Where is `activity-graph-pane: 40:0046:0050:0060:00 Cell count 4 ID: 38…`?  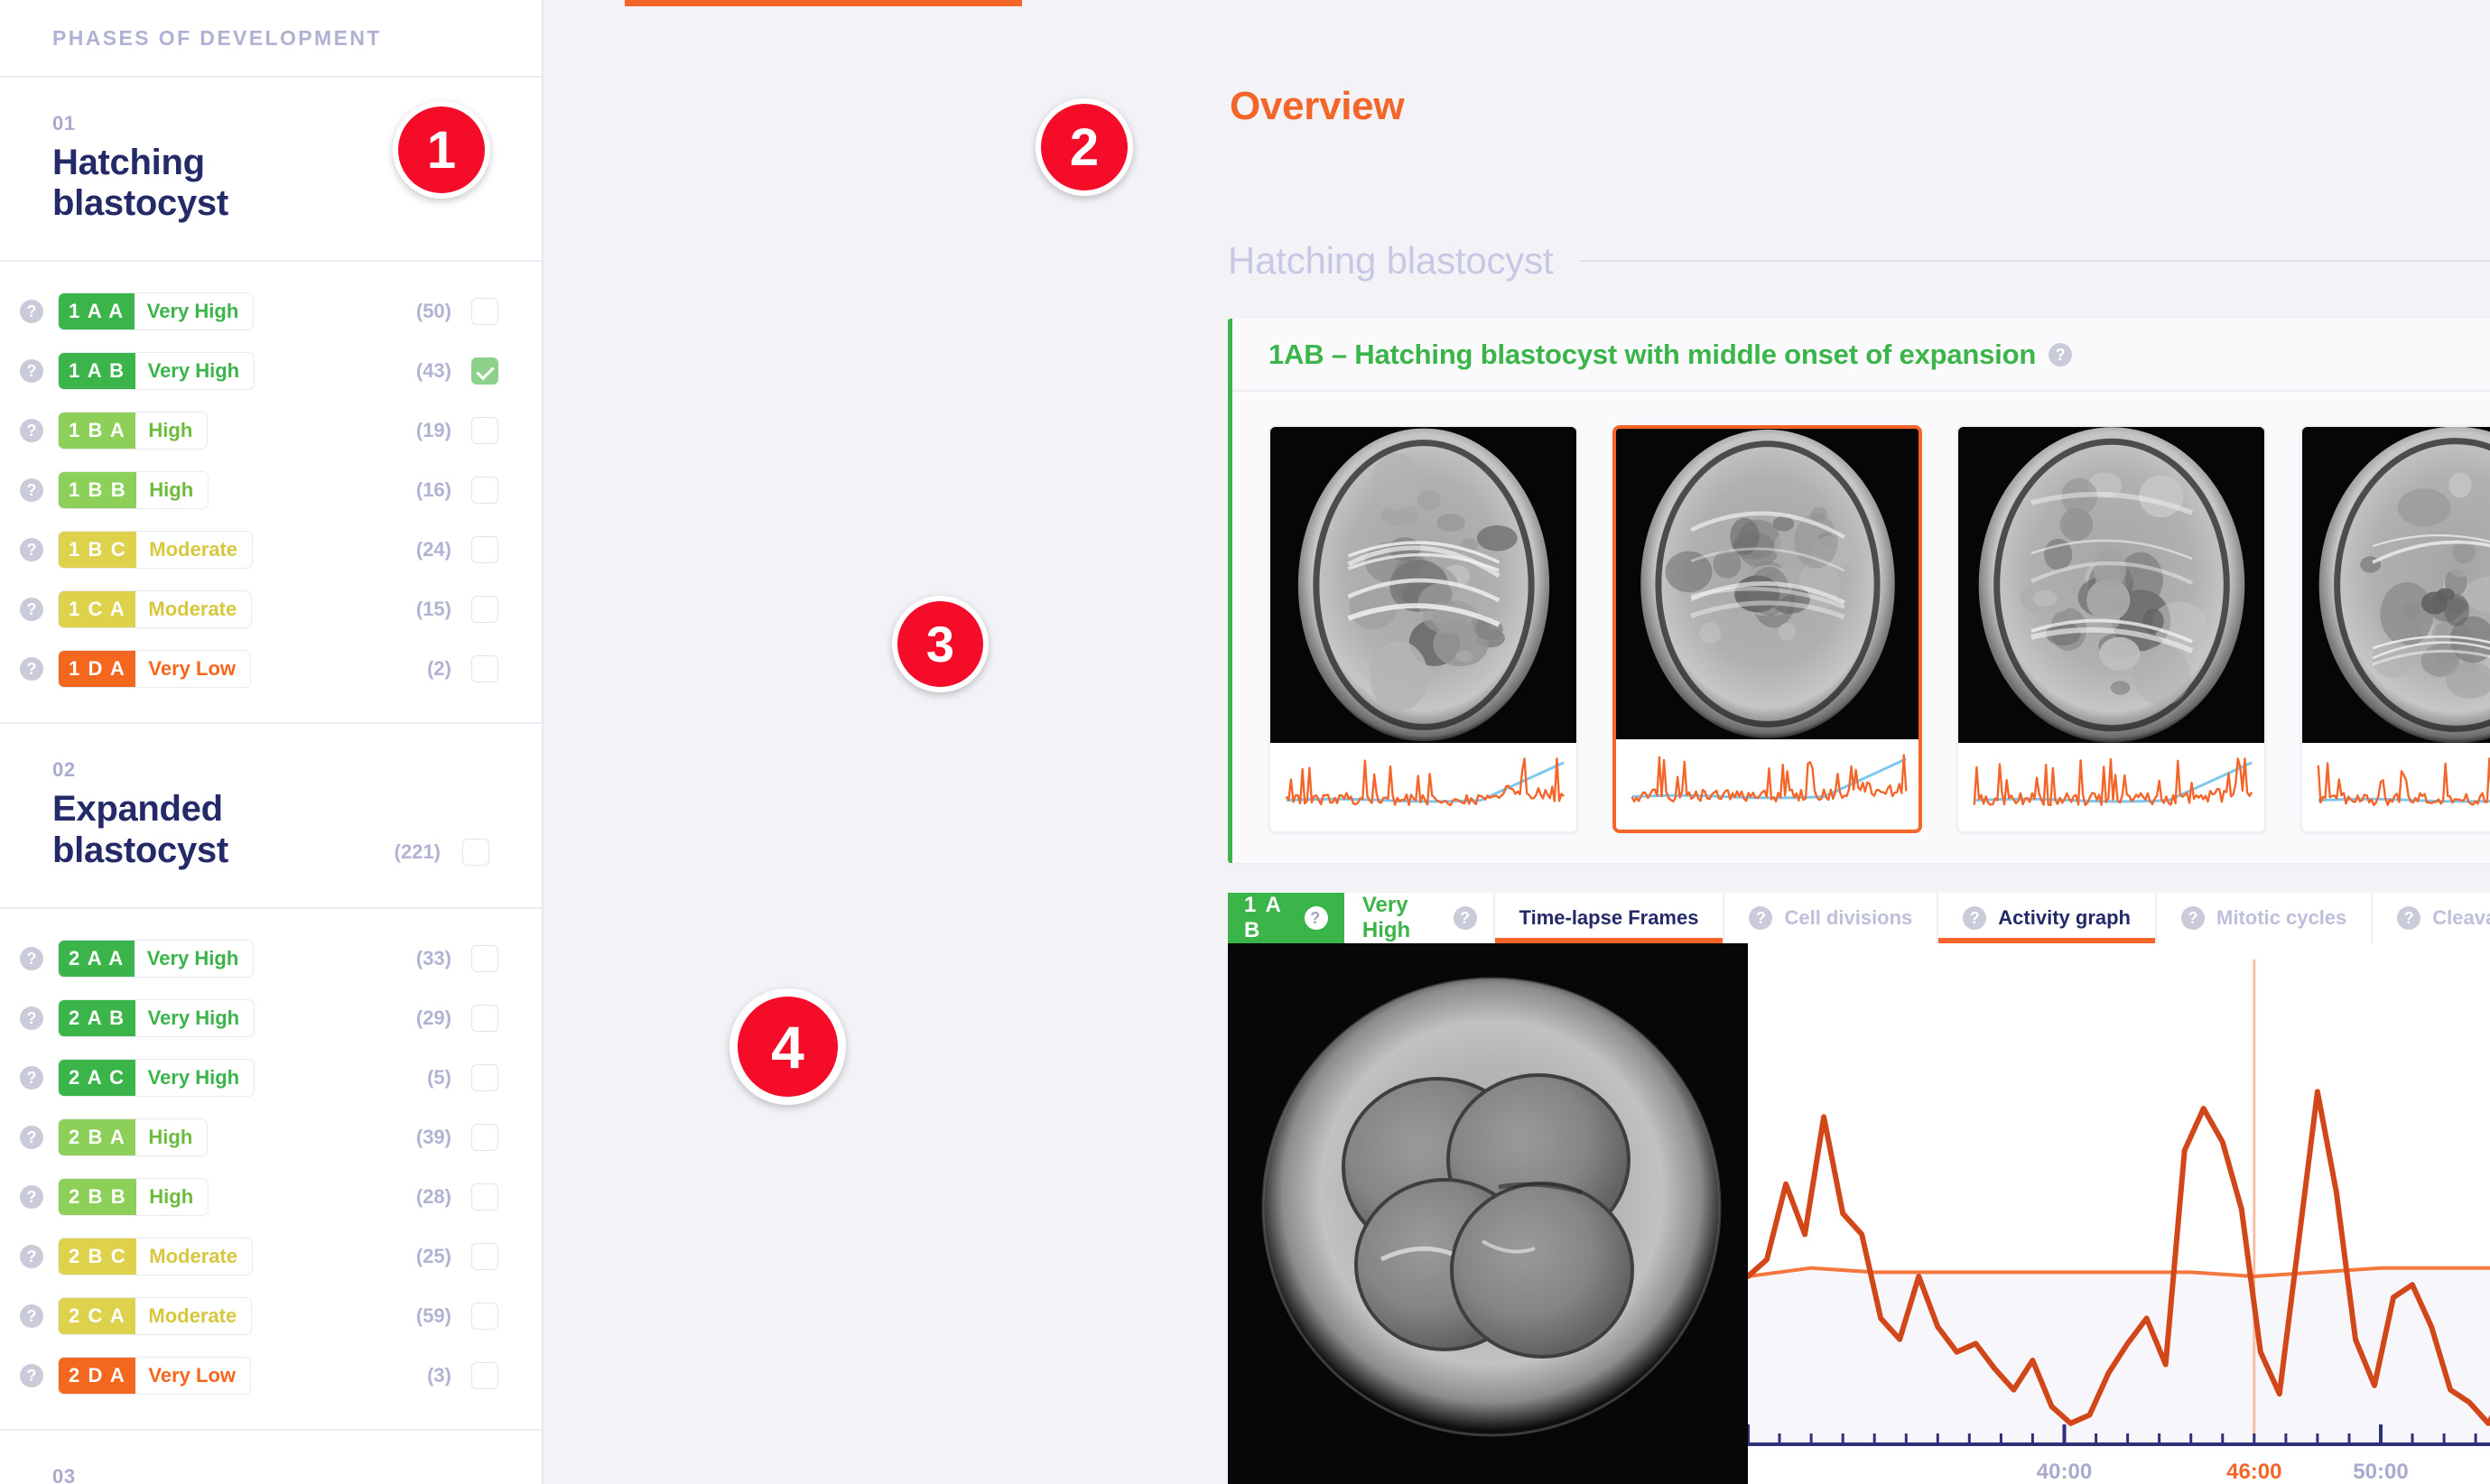
activity-graph-pane: 40:0046:0050:0060:00 Cell count 4 ID: 38… is located at coordinates (2119, 1214).